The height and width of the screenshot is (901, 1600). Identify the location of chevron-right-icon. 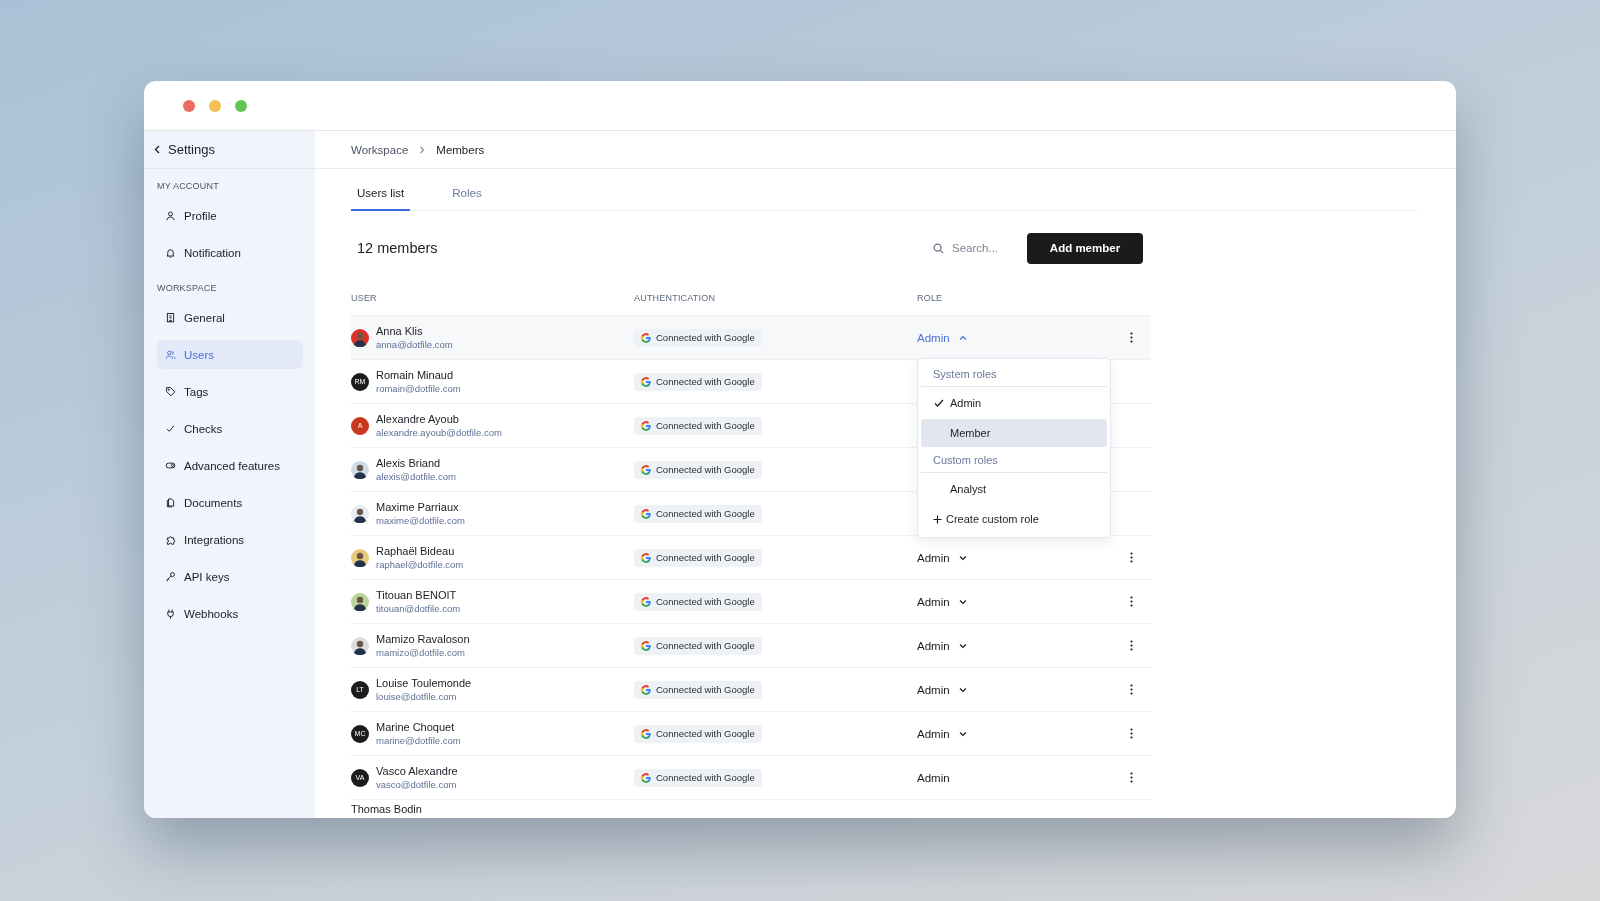
(422, 149).